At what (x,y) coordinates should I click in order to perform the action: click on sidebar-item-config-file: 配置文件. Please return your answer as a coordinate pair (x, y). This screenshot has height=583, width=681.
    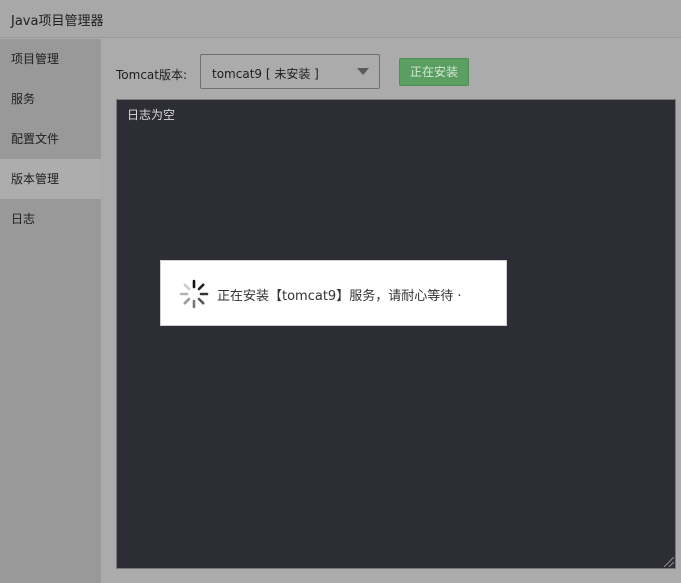
    Looking at the image, I should click on (50, 139).